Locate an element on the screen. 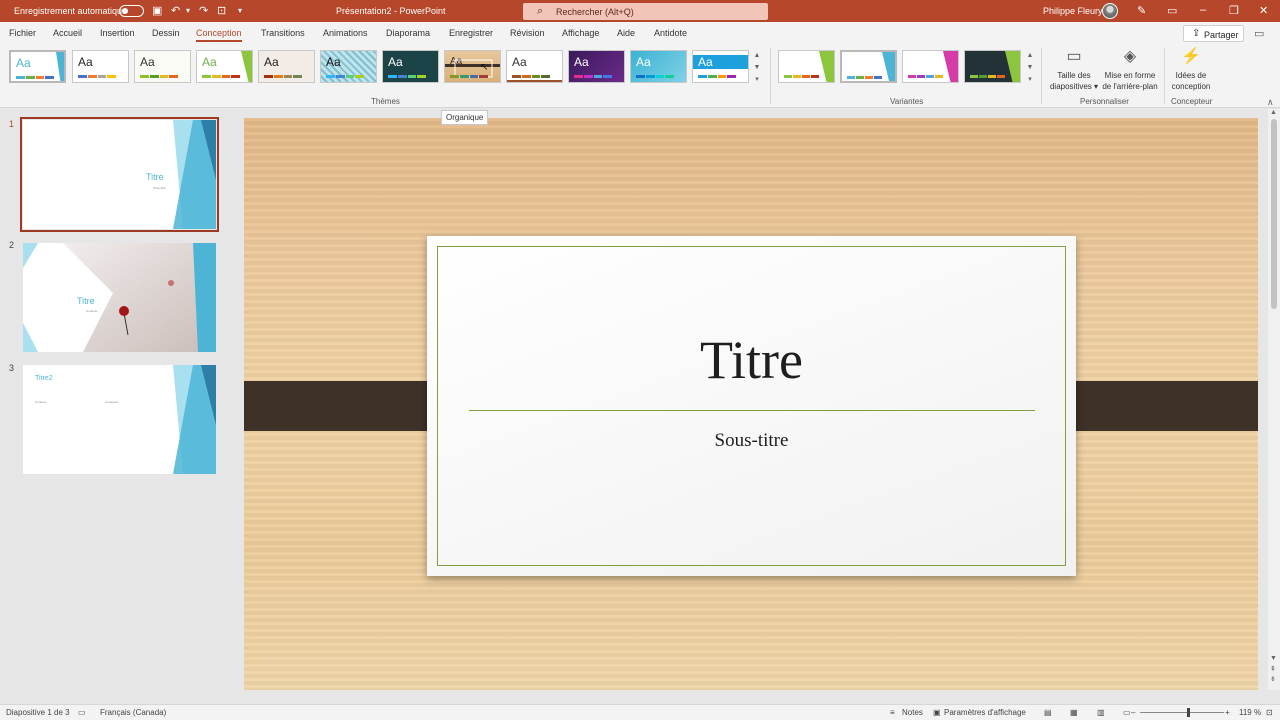 The image size is (1280, 720). undo-dropdown-icon: ▾ is located at coordinates (188, 11).